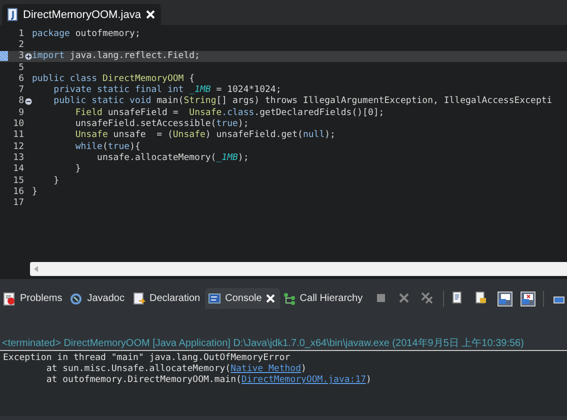 The image size is (567, 420). I want to click on console-link: Native Method, so click(266, 369).